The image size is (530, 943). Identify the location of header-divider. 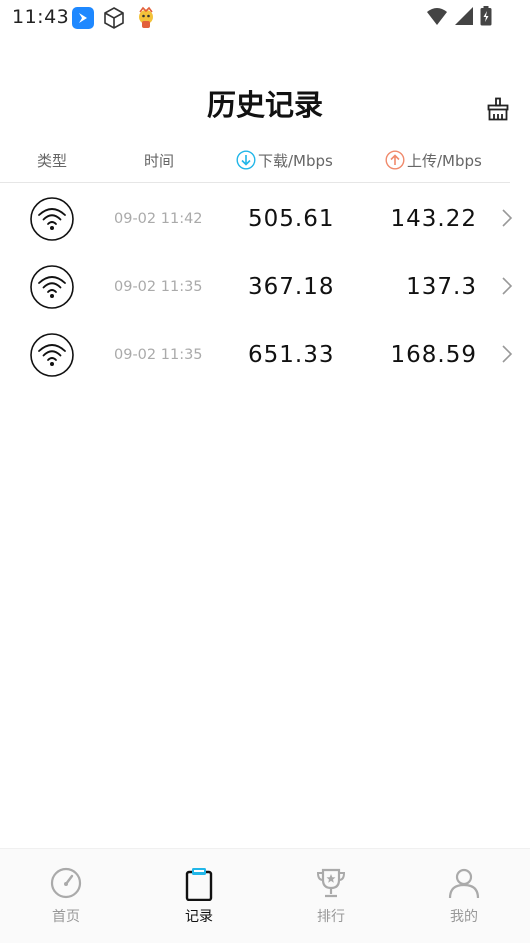
(255, 182).